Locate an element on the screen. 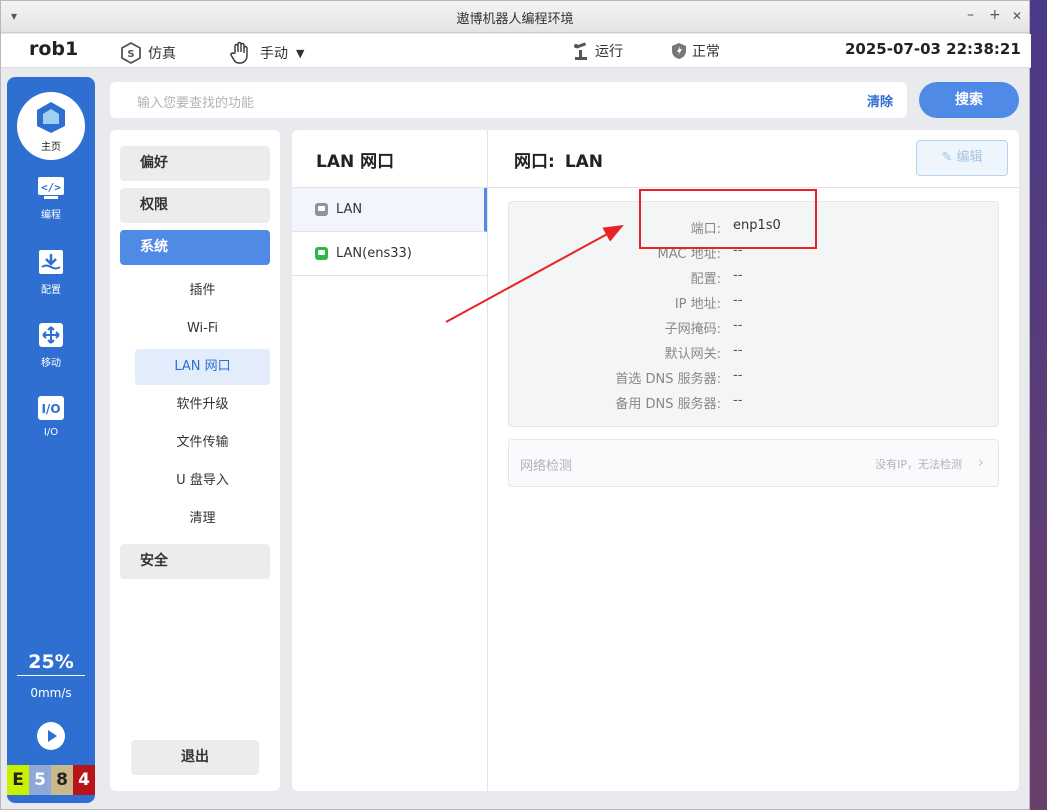 This screenshot has width=1047, height=810. edit-label: 编辑 is located at coordinates (969, 157).